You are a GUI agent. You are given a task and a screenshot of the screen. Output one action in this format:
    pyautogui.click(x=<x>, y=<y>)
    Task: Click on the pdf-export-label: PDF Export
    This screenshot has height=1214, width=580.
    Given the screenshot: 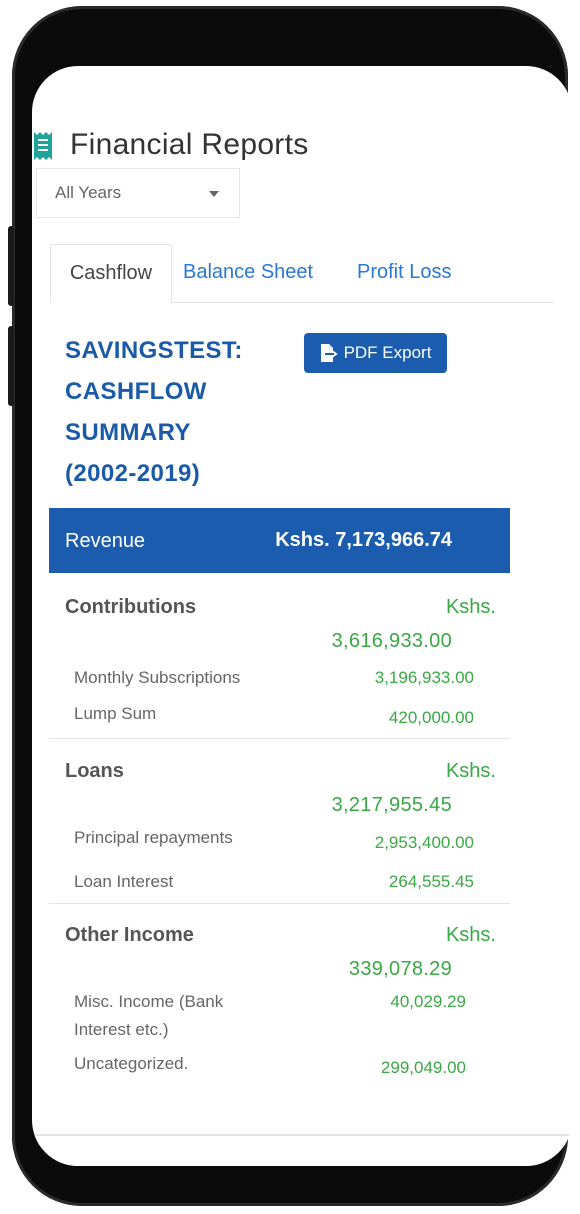 What is the action you would take?
    pyautogui.click(x=387, y=352)
    